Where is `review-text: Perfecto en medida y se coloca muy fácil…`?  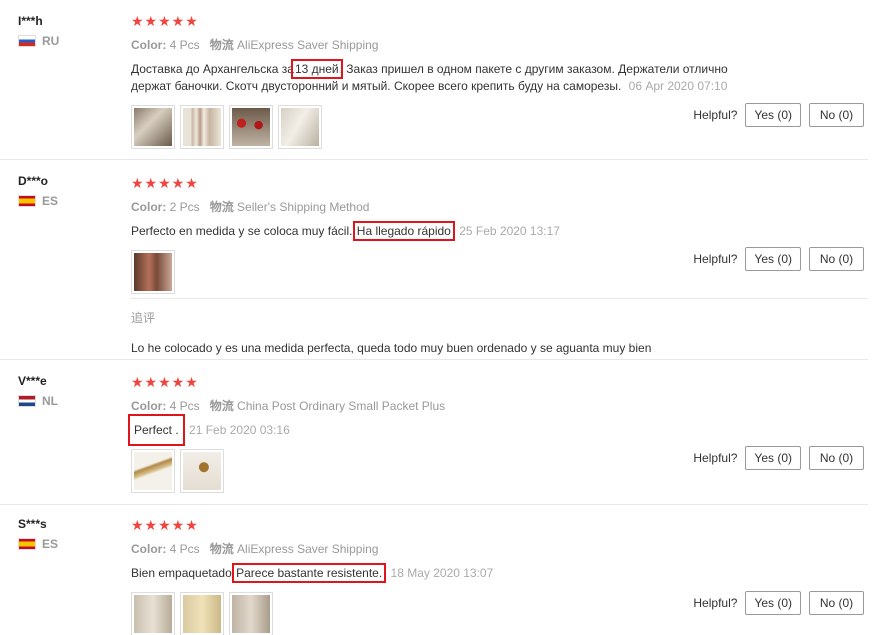
review-text: Perfecto en medida y se coloca muy fácil… is located at coordinates (345, 231).